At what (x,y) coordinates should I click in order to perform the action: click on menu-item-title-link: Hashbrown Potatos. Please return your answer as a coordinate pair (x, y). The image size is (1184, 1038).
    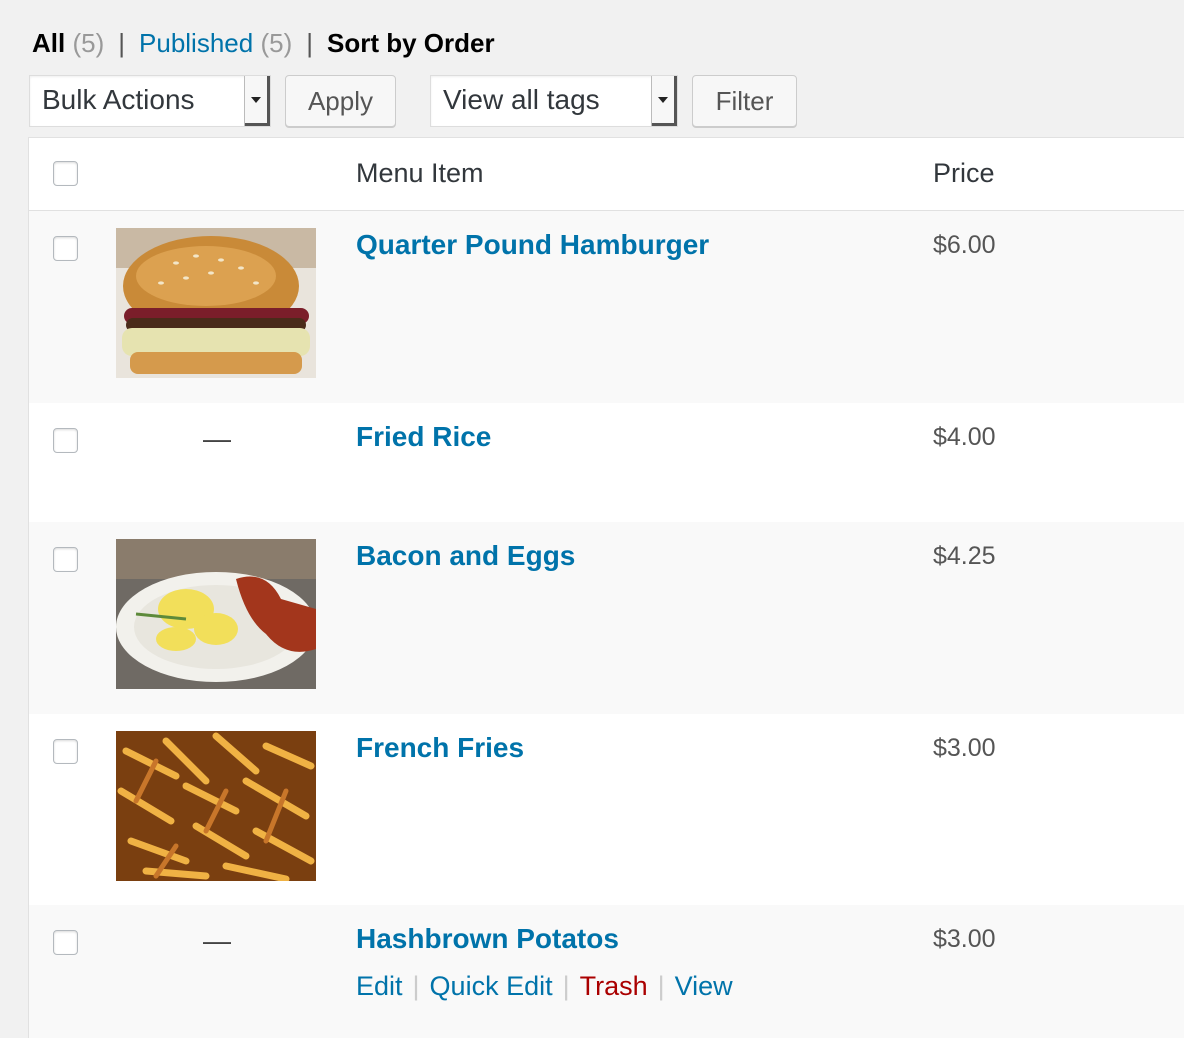
    Looking at the image, I should click on (487, 939).